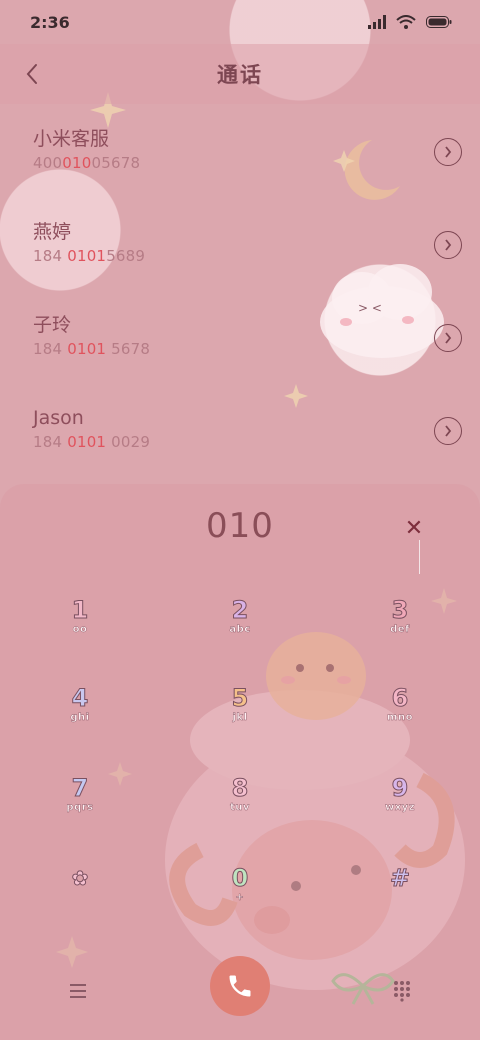 The width and height of the screenshot is (480, 1040). What do you see at coordinates (240, 610) in the screenshot?
I see `key-digit: 2` at bounding box center [240, 610].